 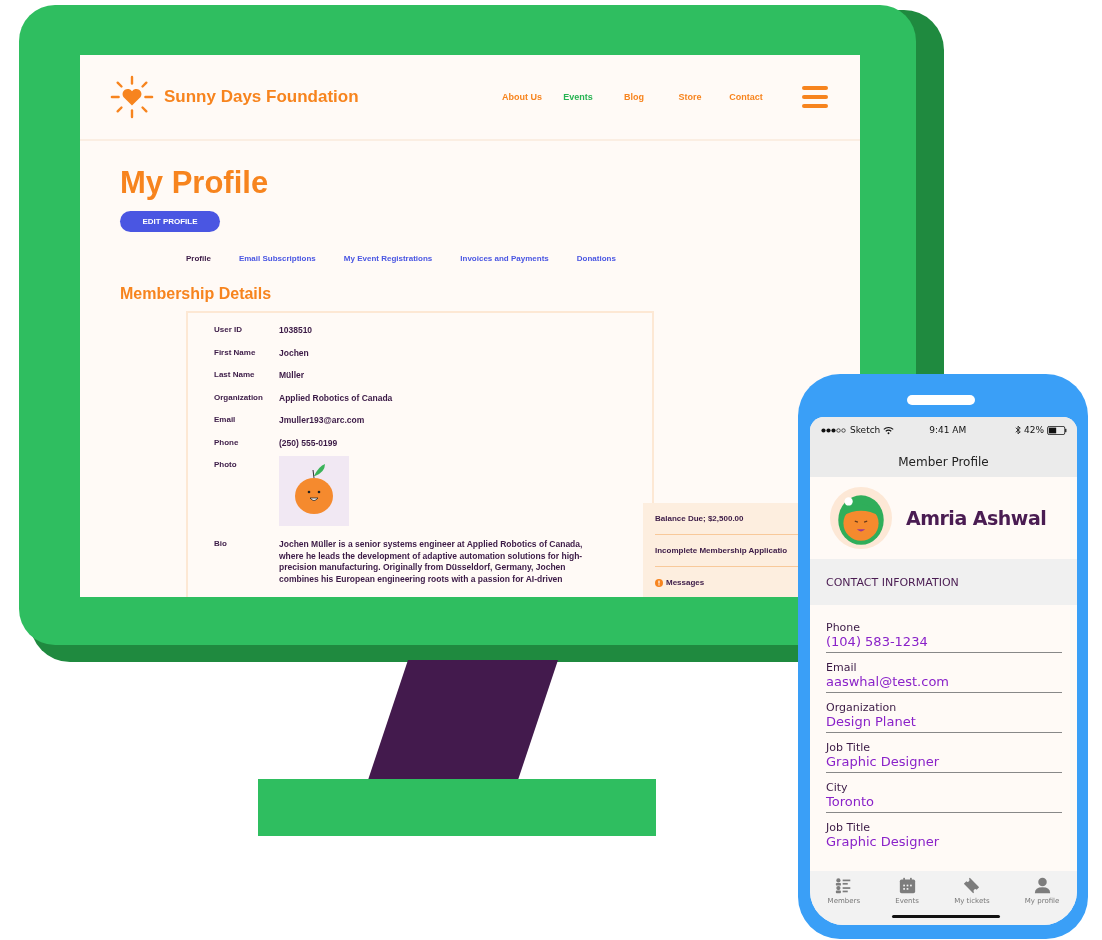 I want to click on field-value: (250) 555-0199, so click(x=309, y=443).